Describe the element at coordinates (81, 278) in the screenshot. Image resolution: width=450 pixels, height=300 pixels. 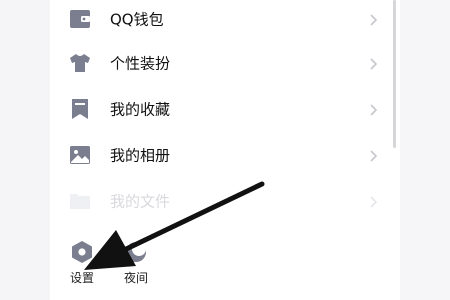
I see `settings-label: 设置` at that location.